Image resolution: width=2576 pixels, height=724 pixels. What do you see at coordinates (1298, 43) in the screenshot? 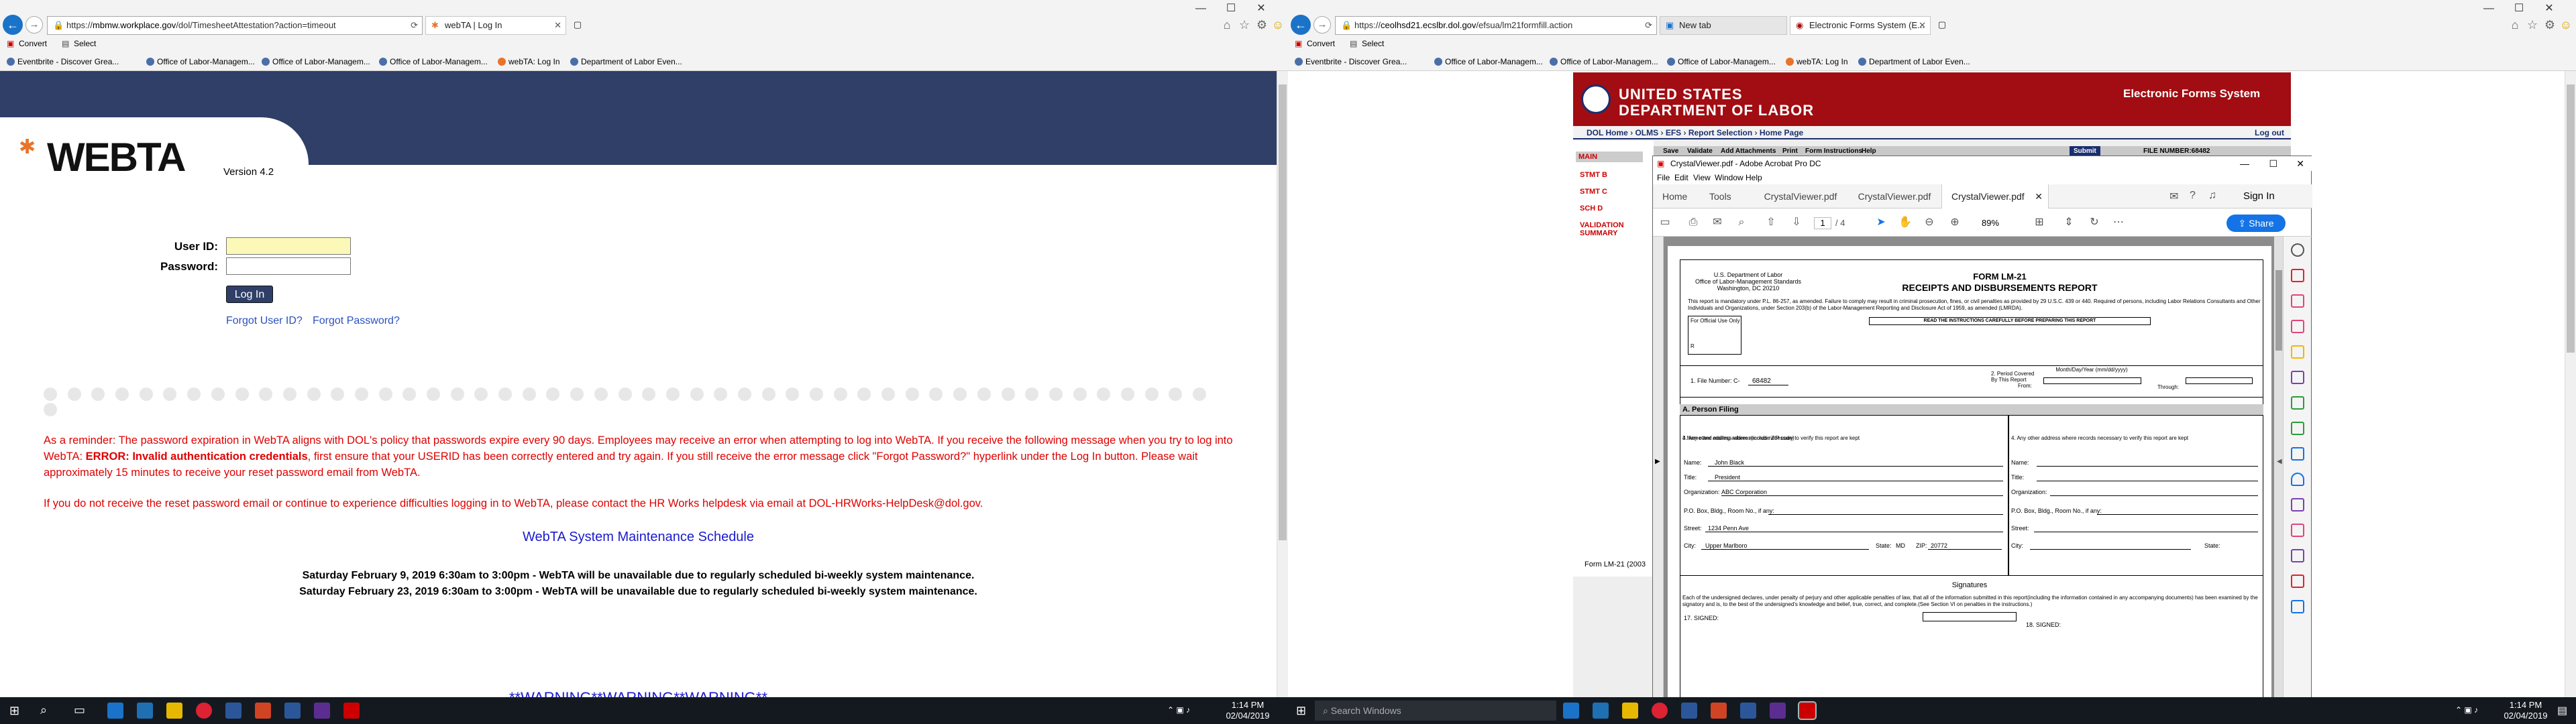
I see `convert-pdf-icon: ▣` at bounding box center [1298, 43].